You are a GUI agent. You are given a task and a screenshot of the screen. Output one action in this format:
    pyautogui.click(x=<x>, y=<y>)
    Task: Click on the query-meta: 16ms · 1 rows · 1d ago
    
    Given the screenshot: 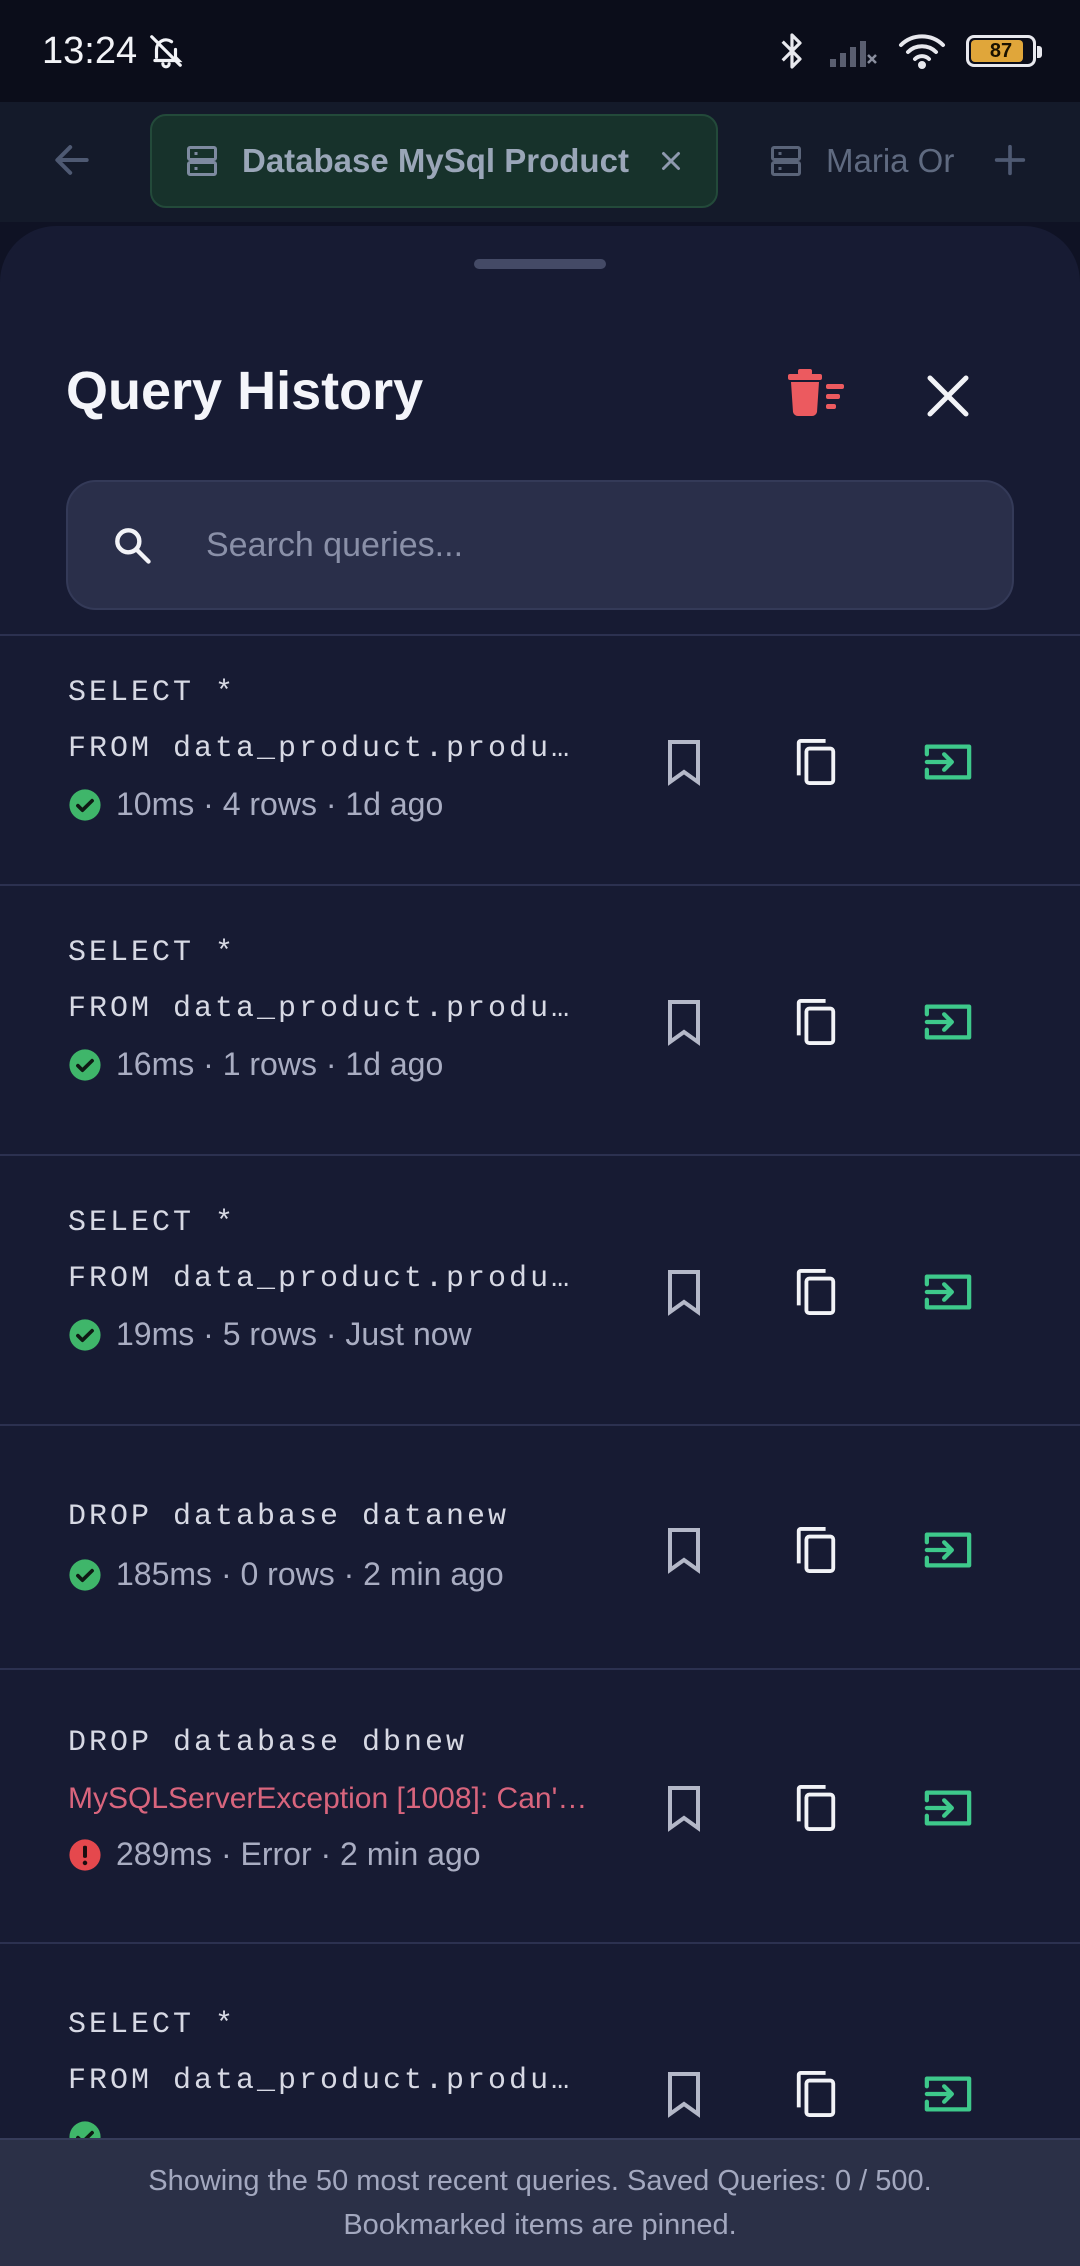 What is the action you would take?
    pyautogui.click(x=255, y=1064)
    